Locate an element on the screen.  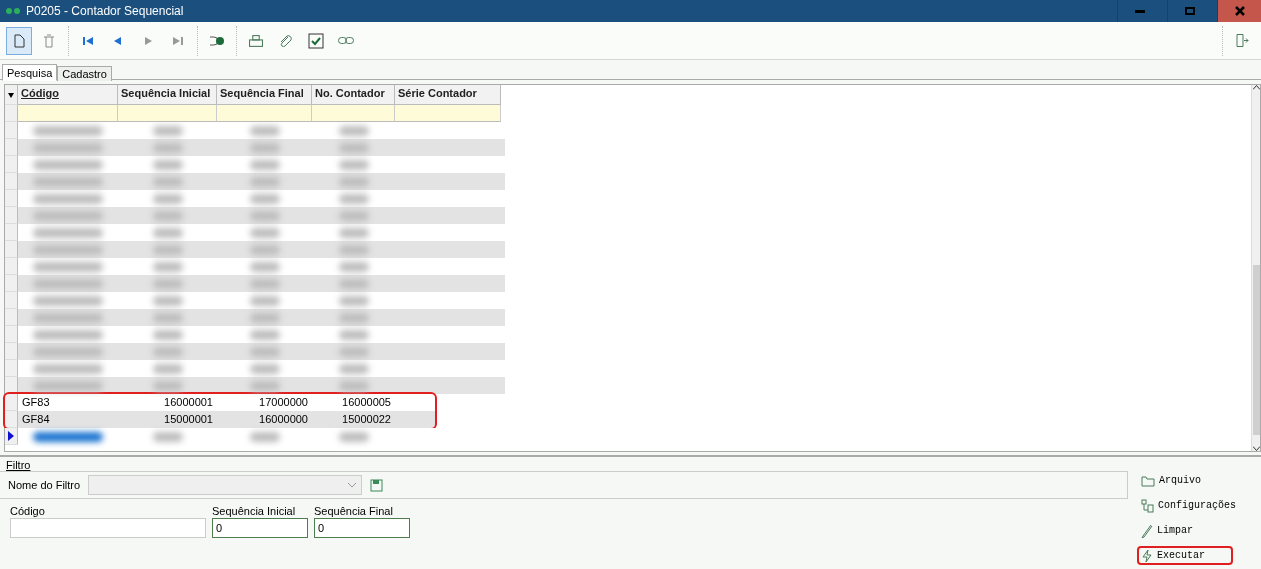
table-cell-text: 16000001 is located at coordinates (188, 402).